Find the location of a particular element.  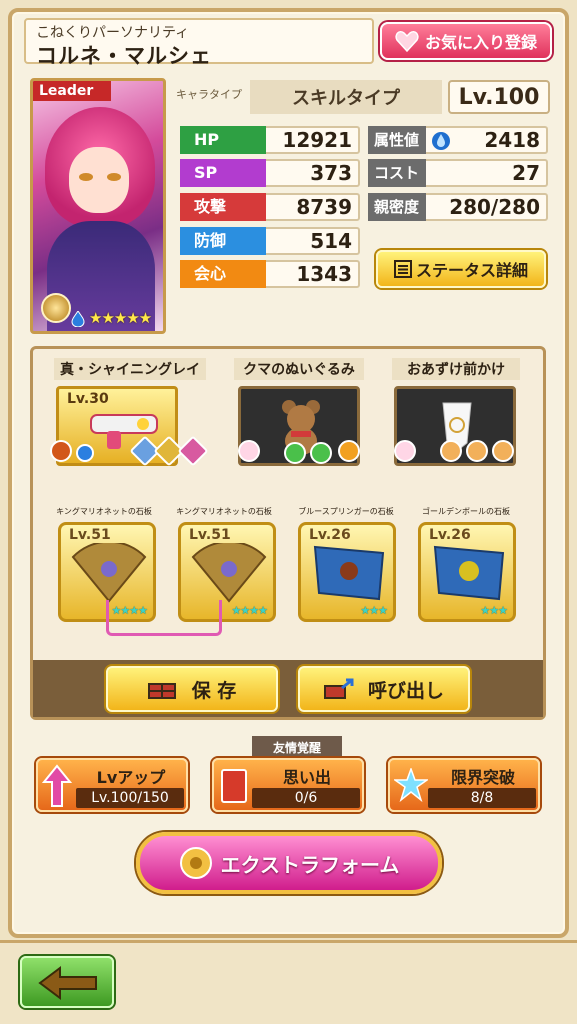

stat-value: 2418 is located at coordinates (512, 140).